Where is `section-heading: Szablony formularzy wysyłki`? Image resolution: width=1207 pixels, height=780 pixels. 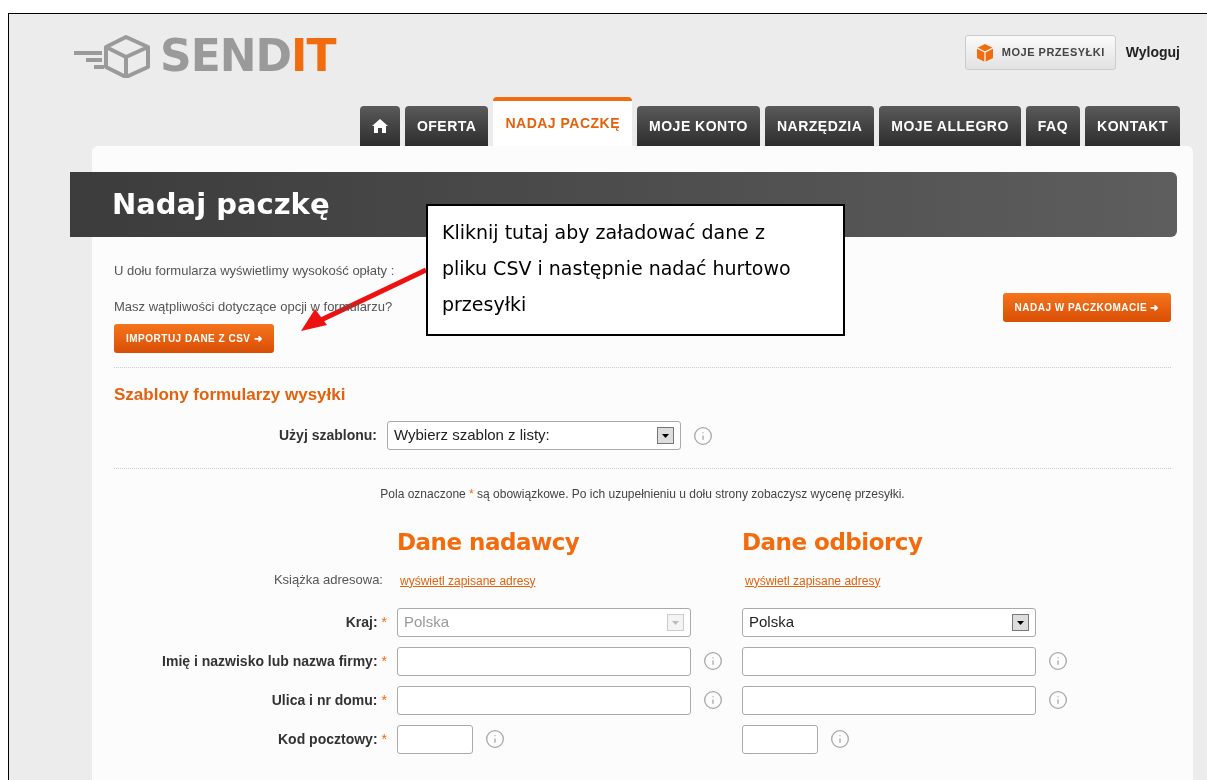 section-heading: Szablony formularzy wysyłki is located at coordinates (230, 394).